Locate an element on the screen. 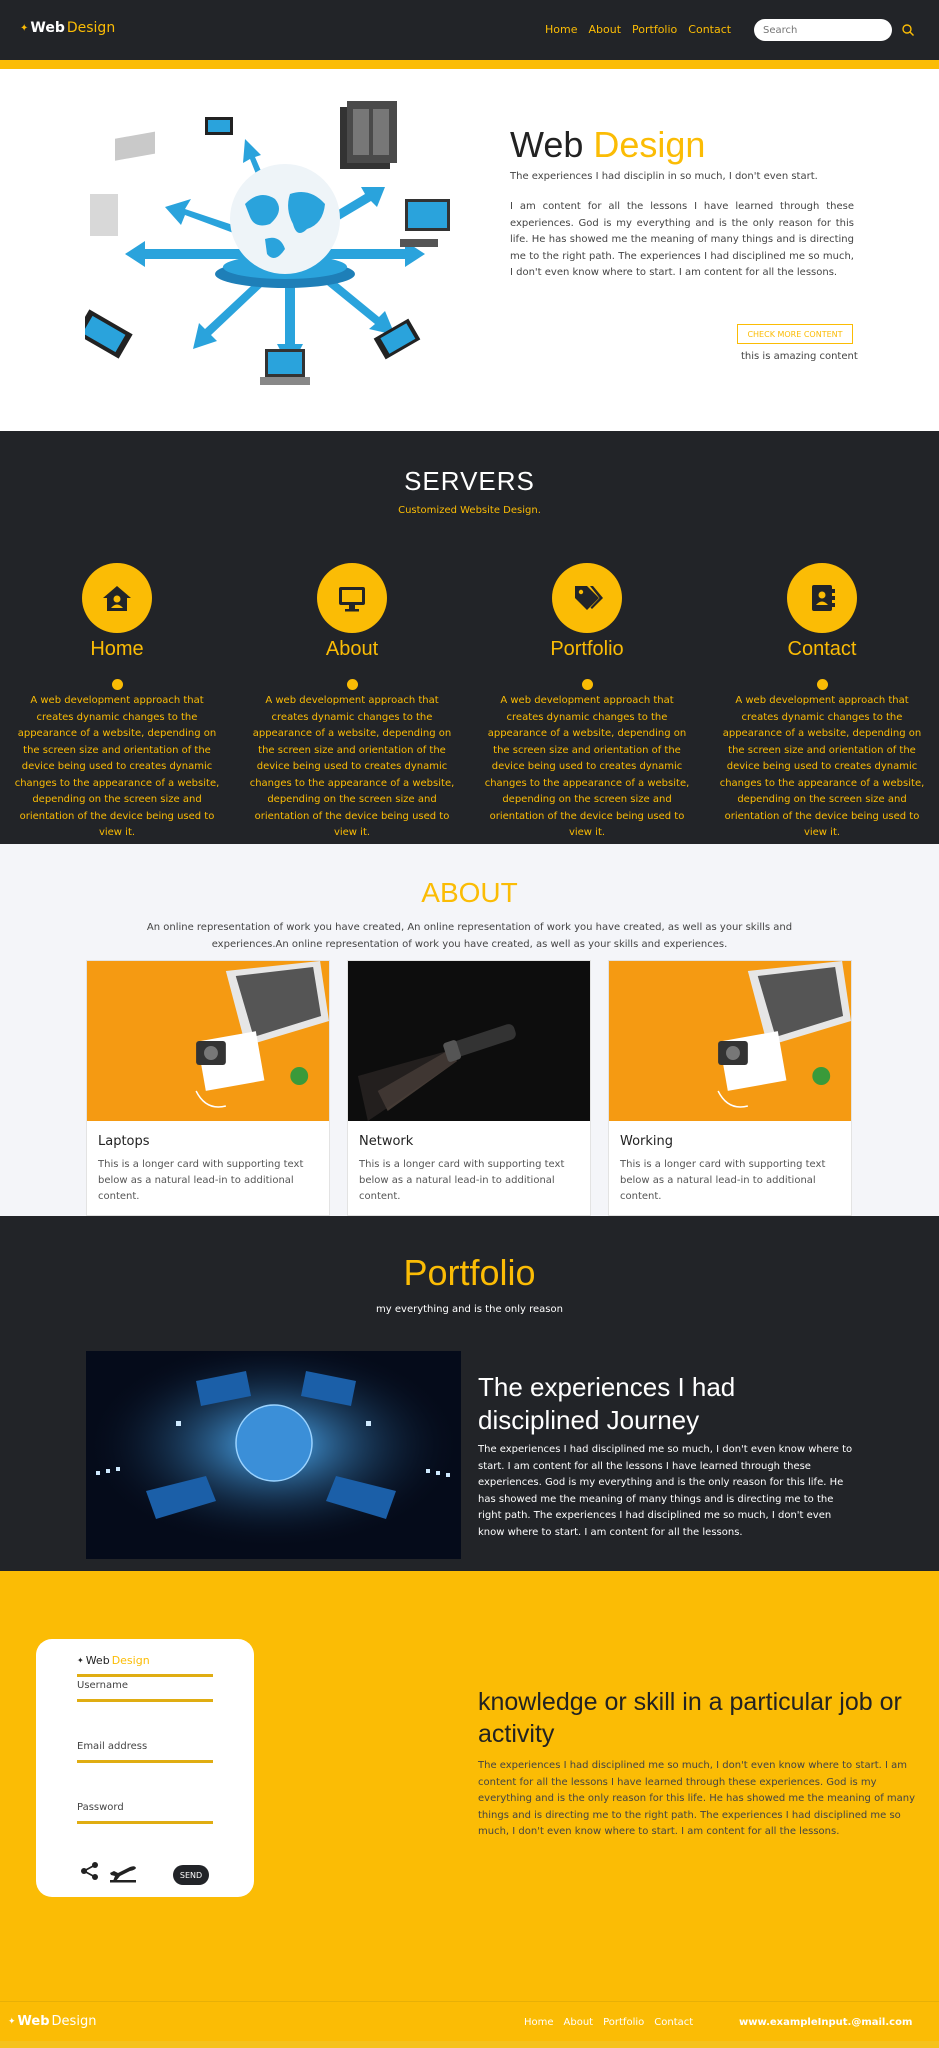 The height and width of the screenshot is (2048, 939). service-name: Contact is located at coordinates (822, 649).